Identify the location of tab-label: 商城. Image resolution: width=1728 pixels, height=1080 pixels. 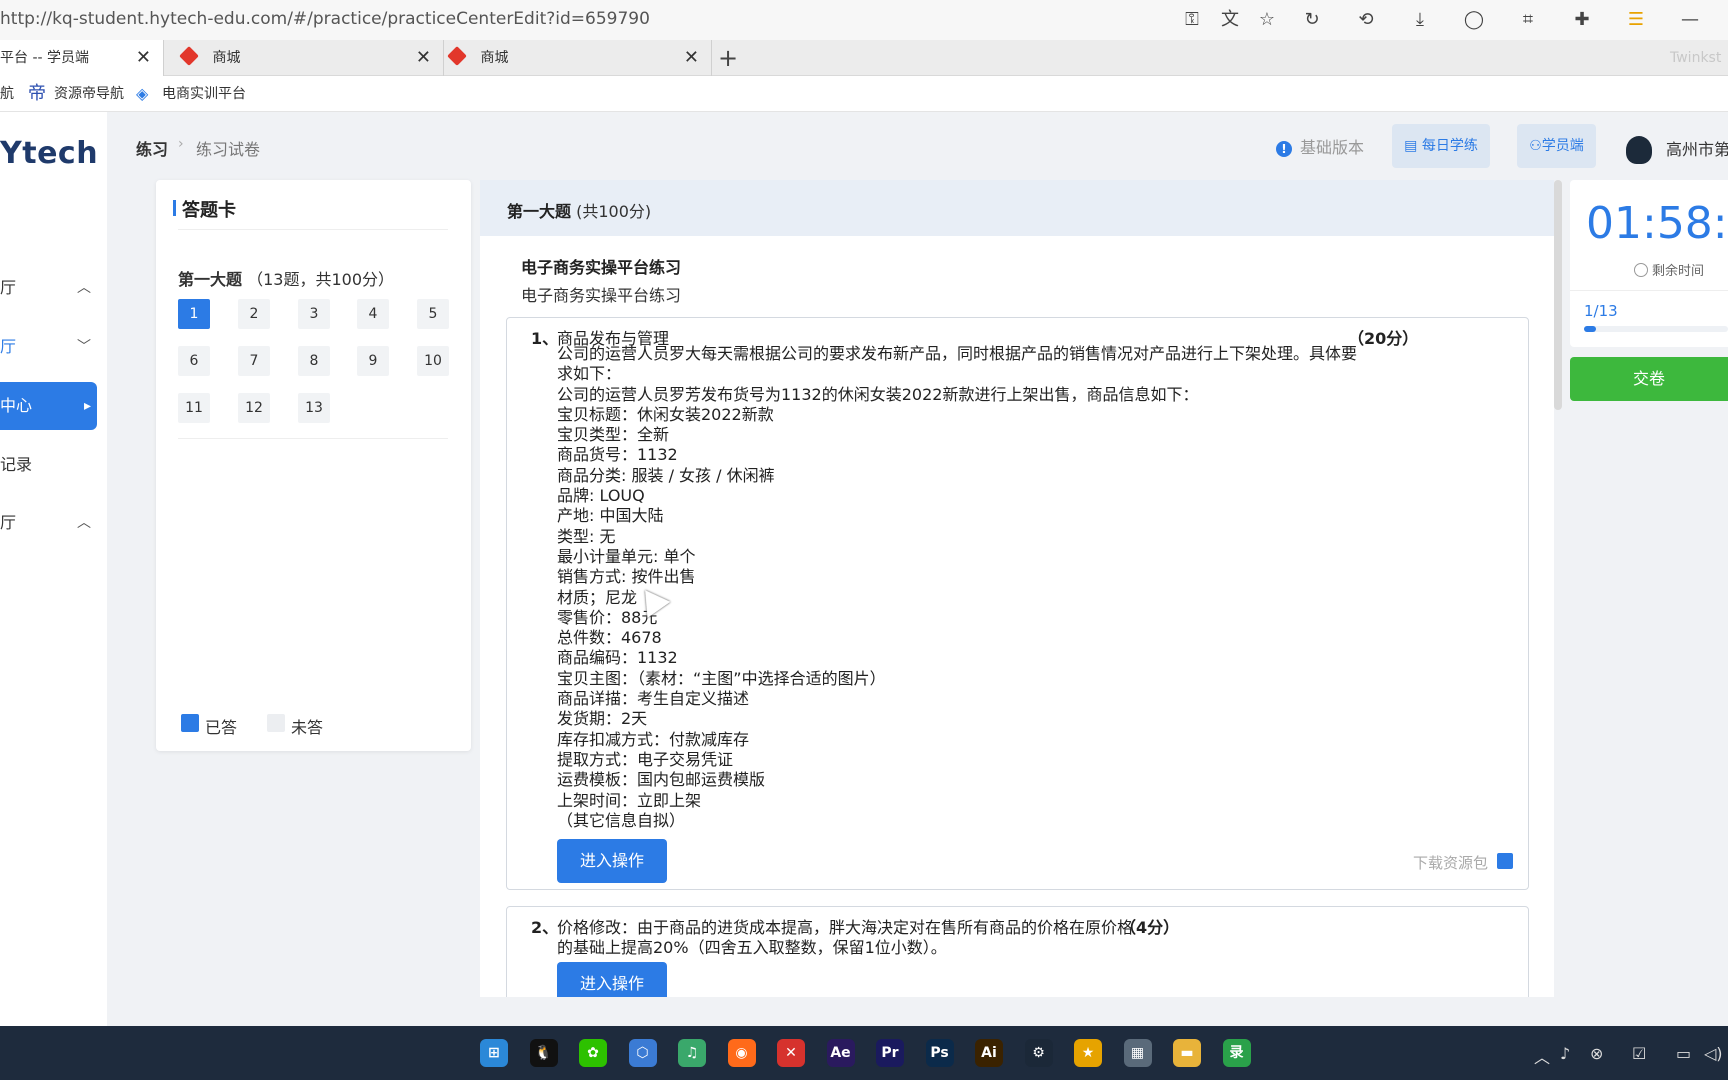
(494, 58).